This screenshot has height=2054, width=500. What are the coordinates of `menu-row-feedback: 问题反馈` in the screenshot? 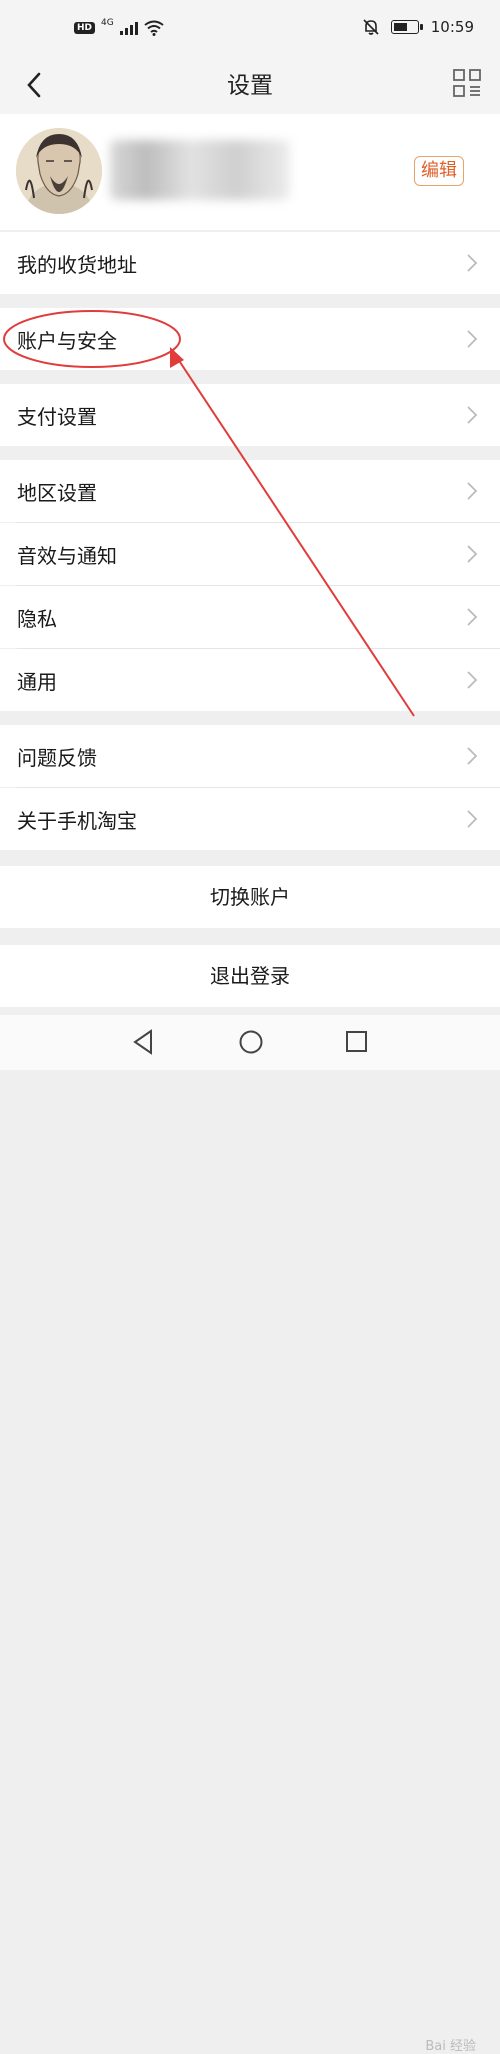 It's located at (250, 756).